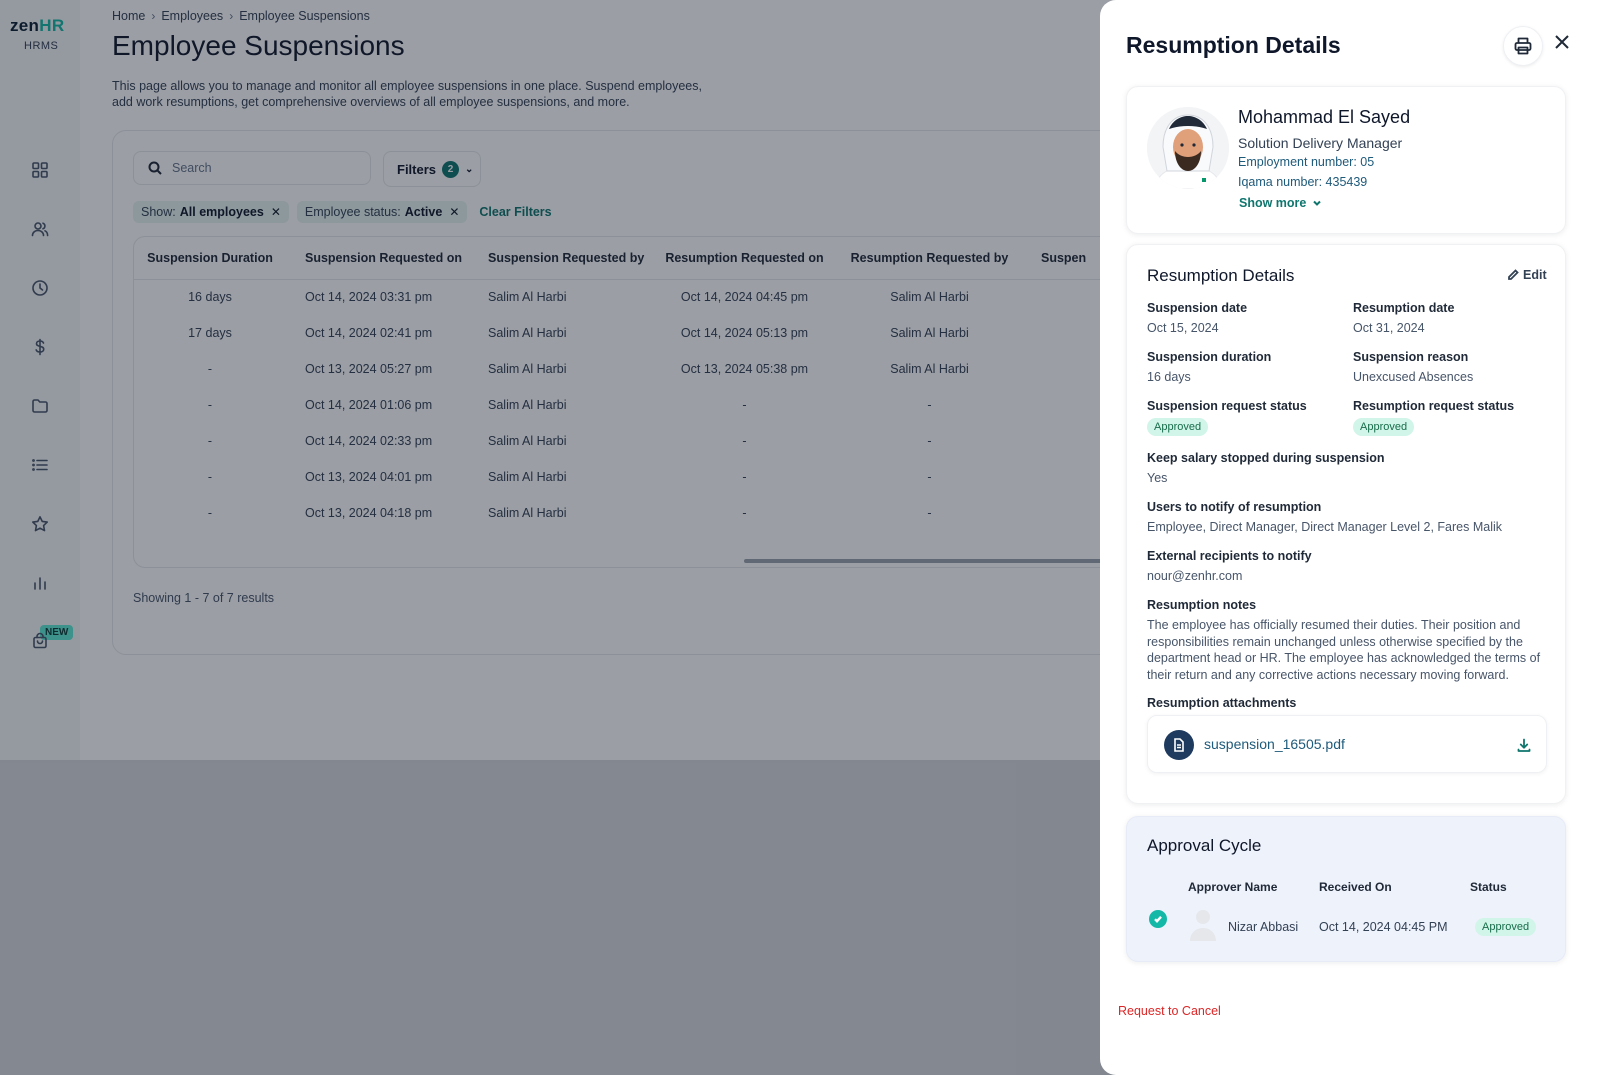  I want to click on col-received-on: Received On, so click(1355, 887).